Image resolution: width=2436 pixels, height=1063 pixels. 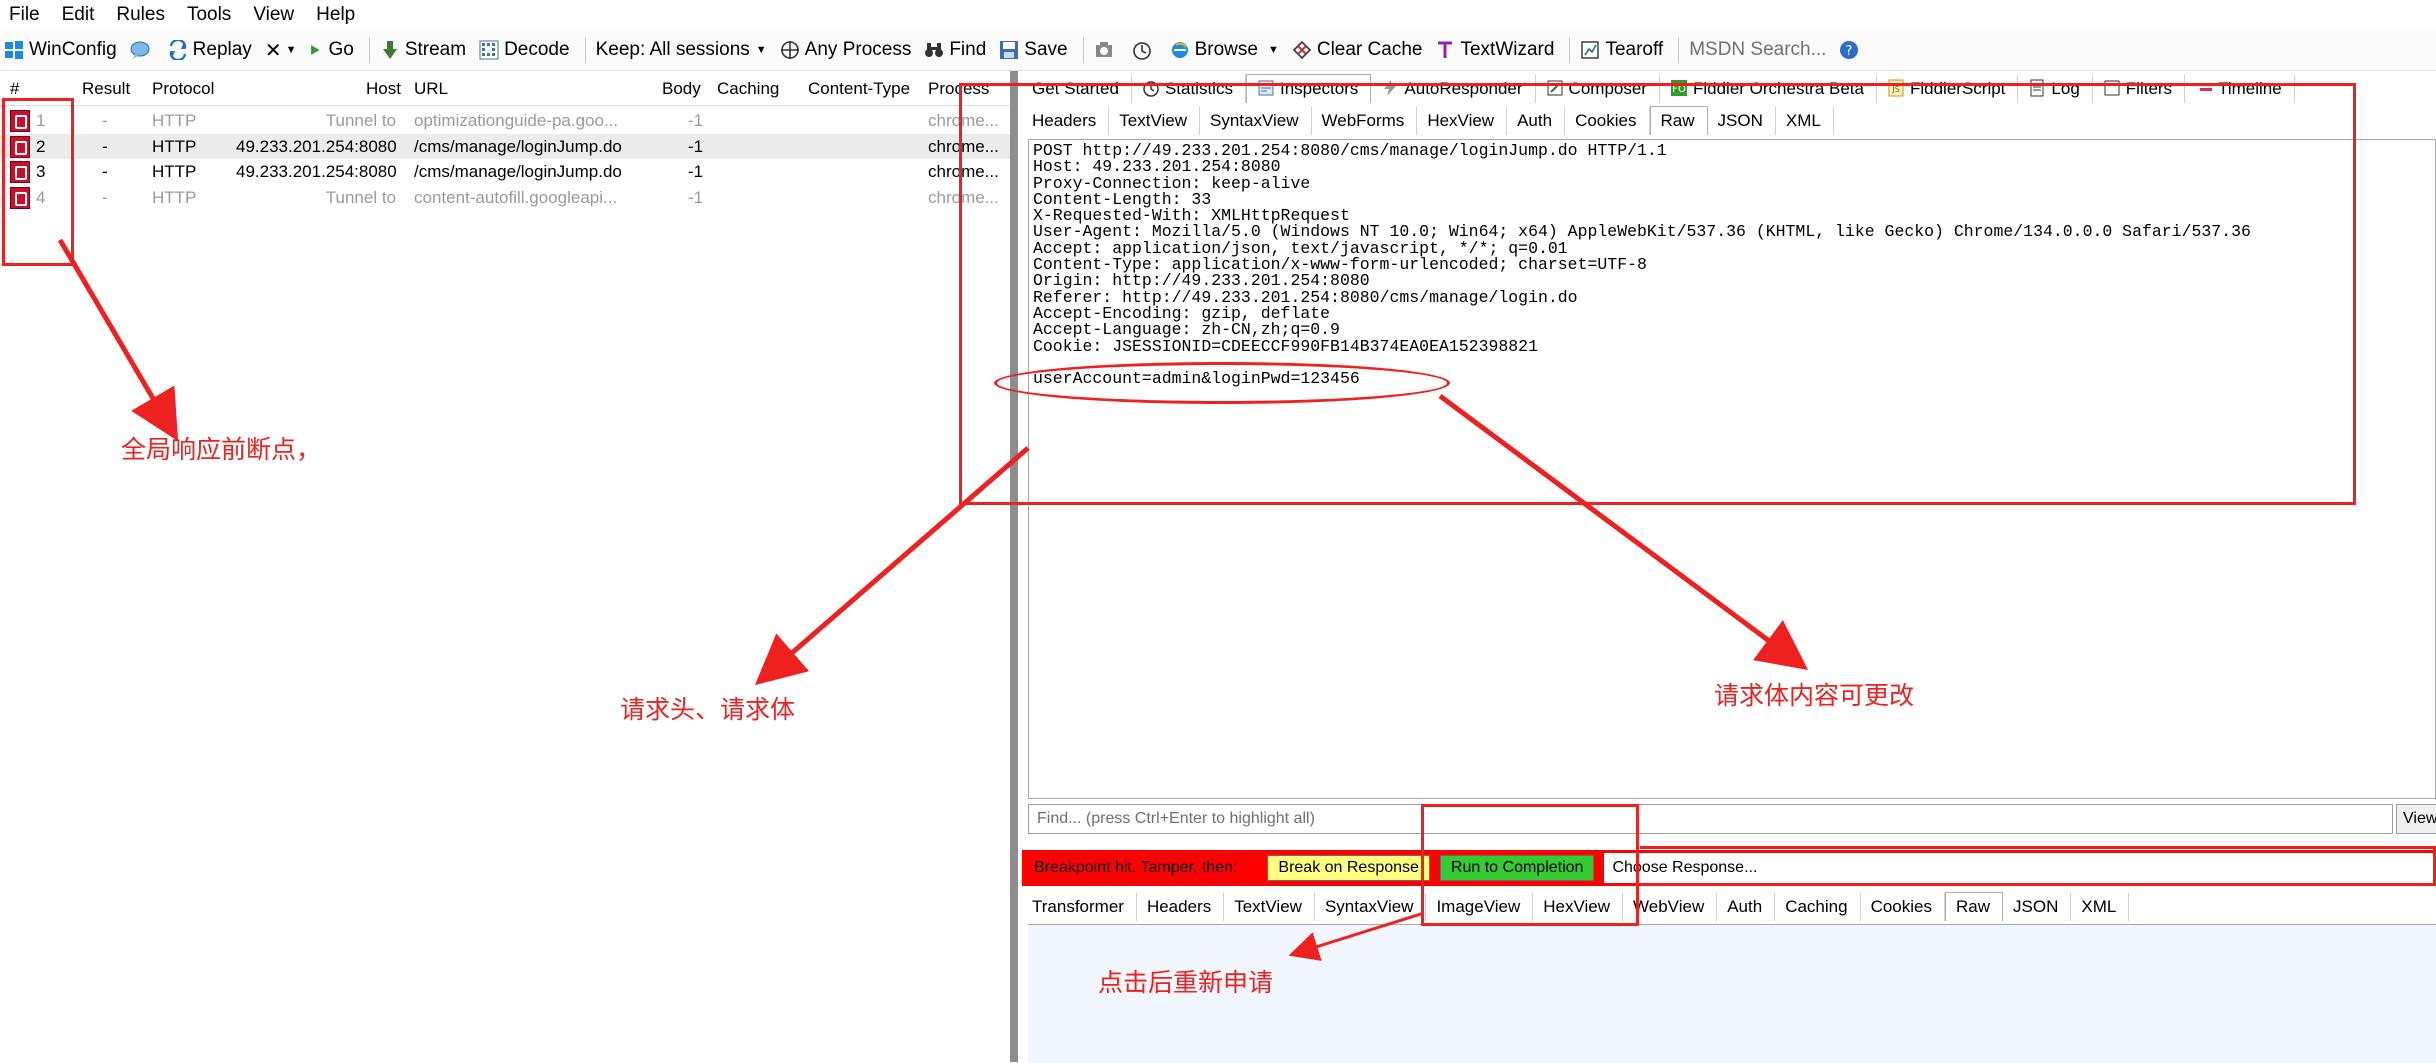 I want to click on annotation-request-headers: 请求头、请求体, so click(x=708, y=710).